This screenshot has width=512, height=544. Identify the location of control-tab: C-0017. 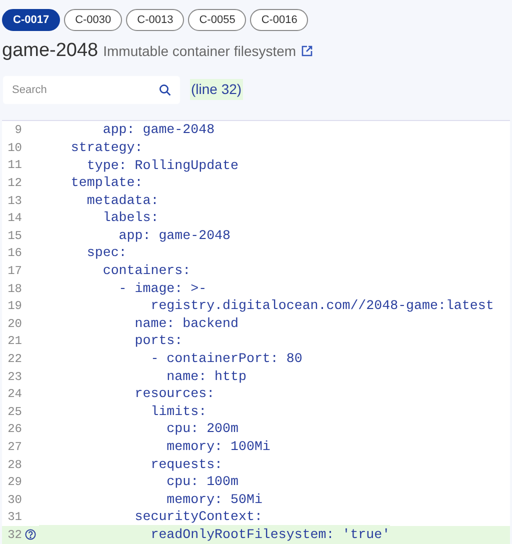
(31, 20).